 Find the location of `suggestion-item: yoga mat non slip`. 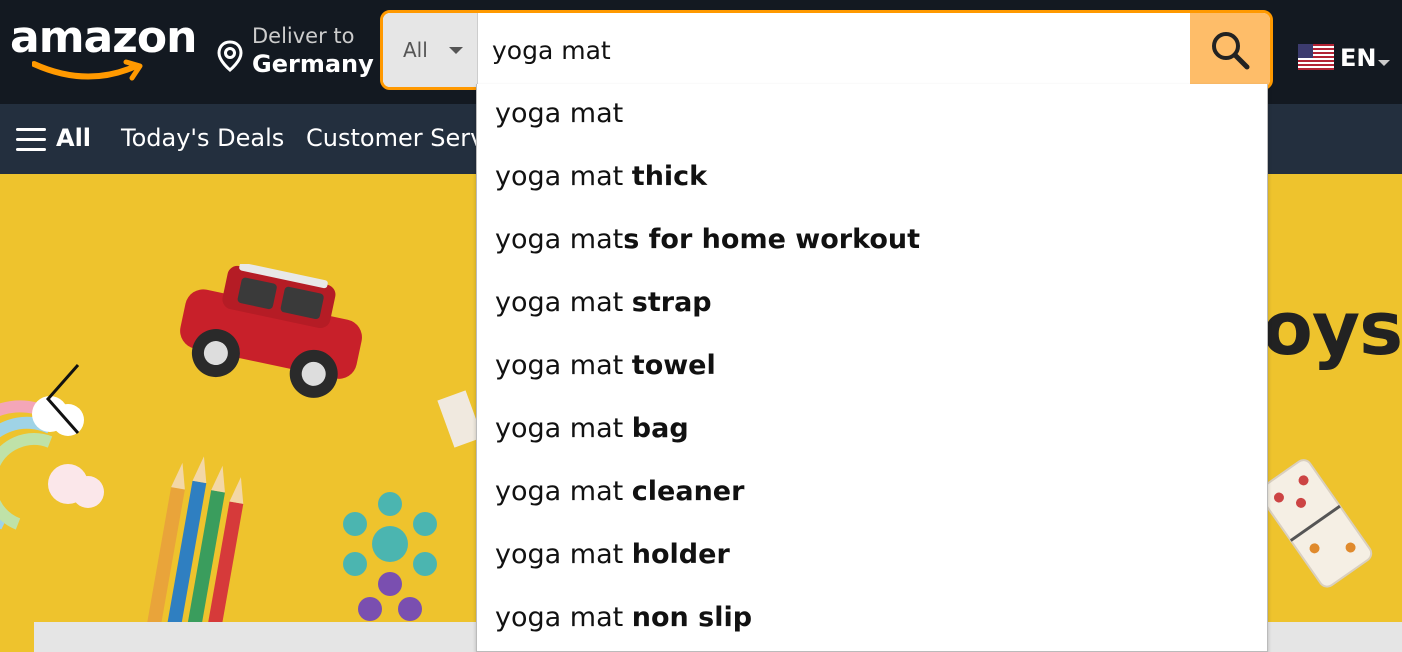

suggestion-item: yoga mat non slip is located at coordinates (623, 622).